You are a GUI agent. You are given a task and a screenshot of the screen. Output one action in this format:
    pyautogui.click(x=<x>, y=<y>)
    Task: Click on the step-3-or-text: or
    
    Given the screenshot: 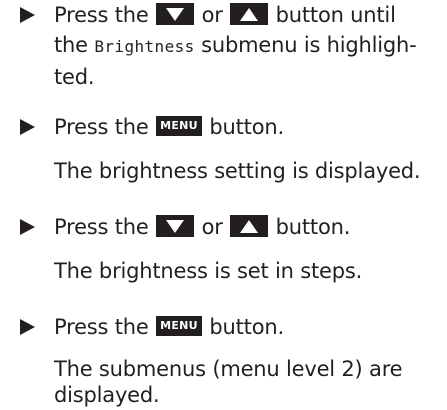 What is the action you would take?
    pyautogui.click(x=212, y=227)
    